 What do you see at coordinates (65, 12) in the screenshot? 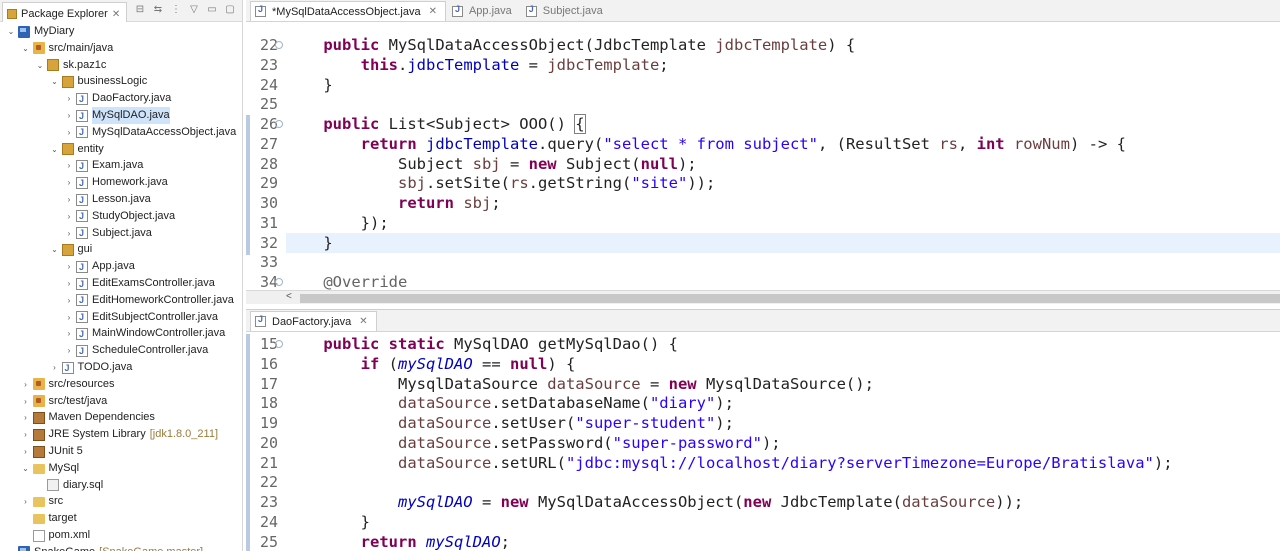
I see `package-explorer-tab: Package Explorer ✕` at bounding box center [65, 12].